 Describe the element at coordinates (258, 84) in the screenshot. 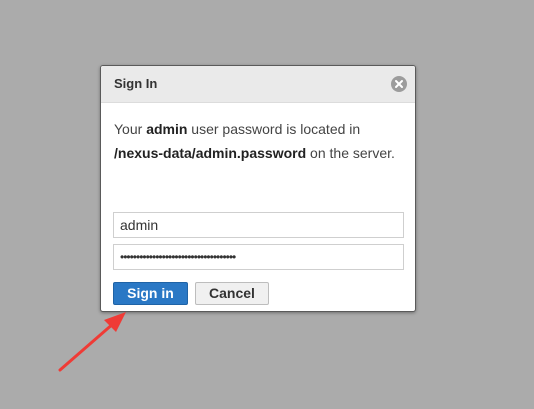

I see `dialog-header: Sign In` at that location.